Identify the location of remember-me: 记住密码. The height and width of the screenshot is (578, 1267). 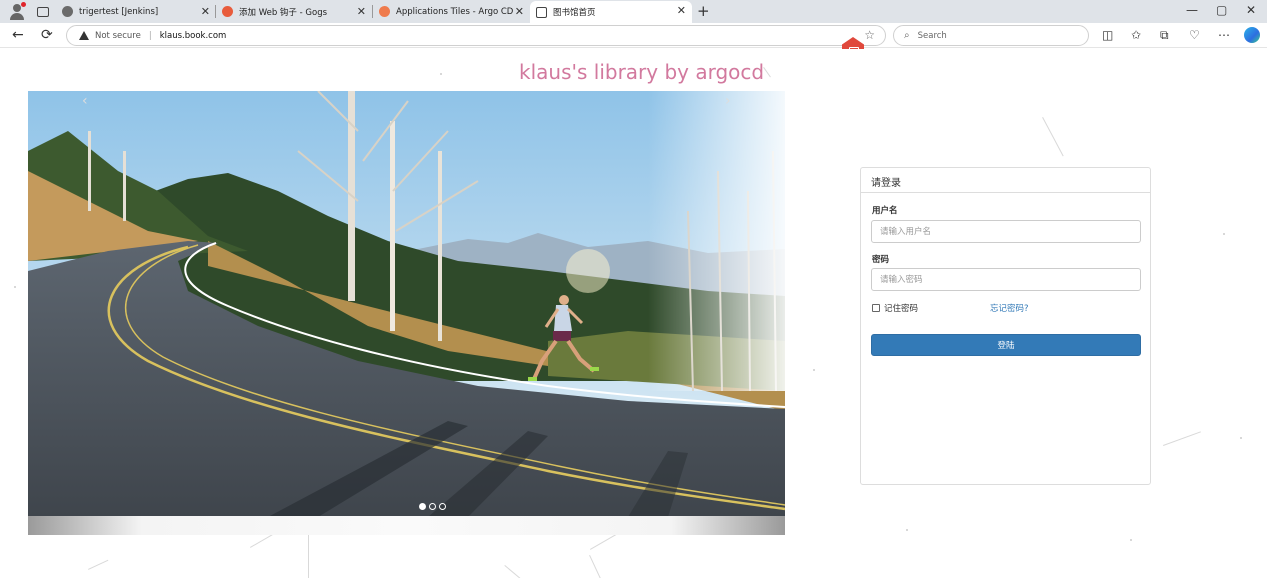
(895, 308).